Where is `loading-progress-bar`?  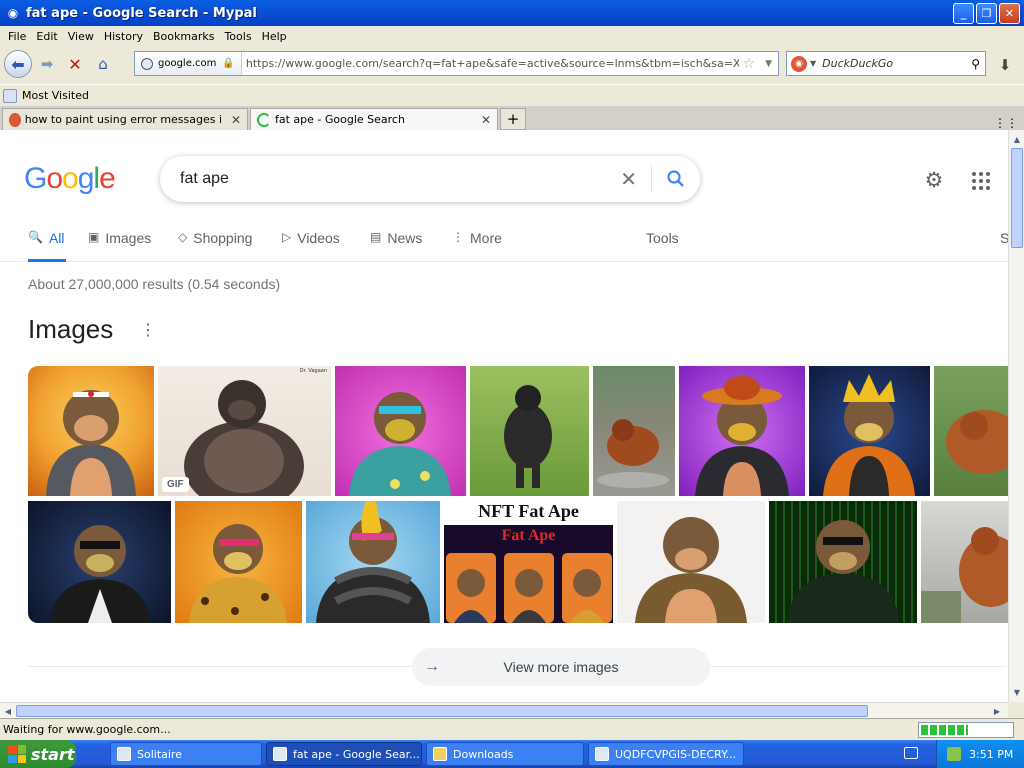 loading-progress-bar is located at coordinates (966, 730).